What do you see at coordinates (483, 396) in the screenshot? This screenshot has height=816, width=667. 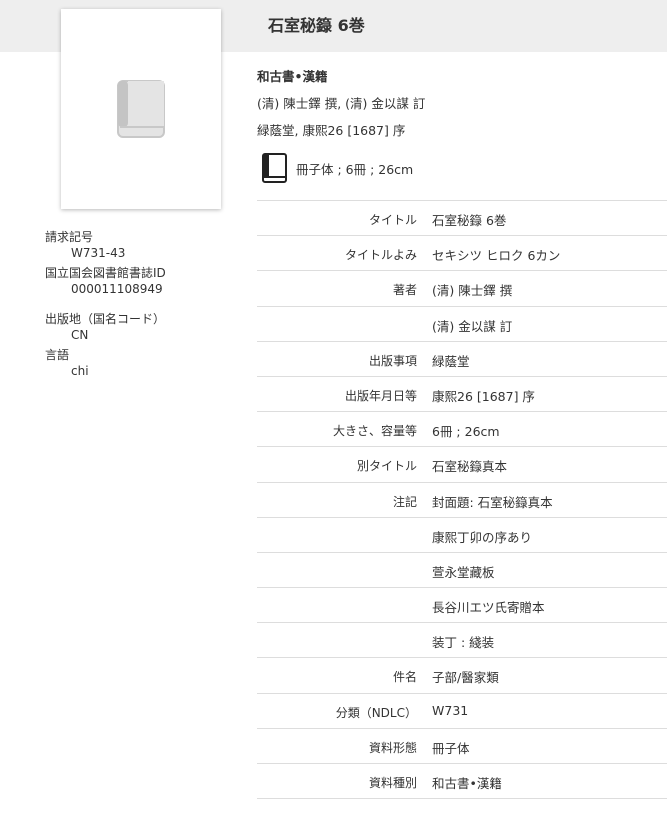 I see `detail-value: 康熙26 [1687] 序` at bounding box center [483, 396].